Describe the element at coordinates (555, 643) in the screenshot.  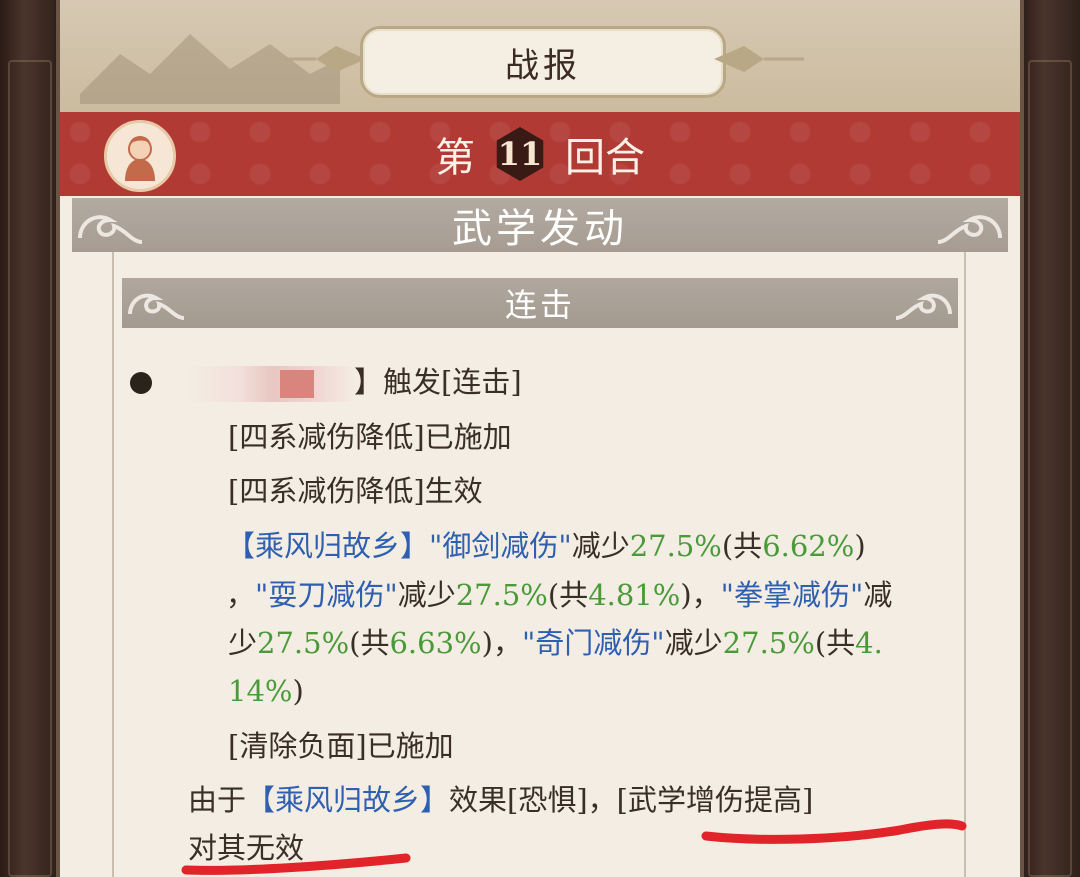
I see `log-line-effect-3: 少27.5%(共6.63%)，"奇门减伤"减少27.5%(共4.` at that location.